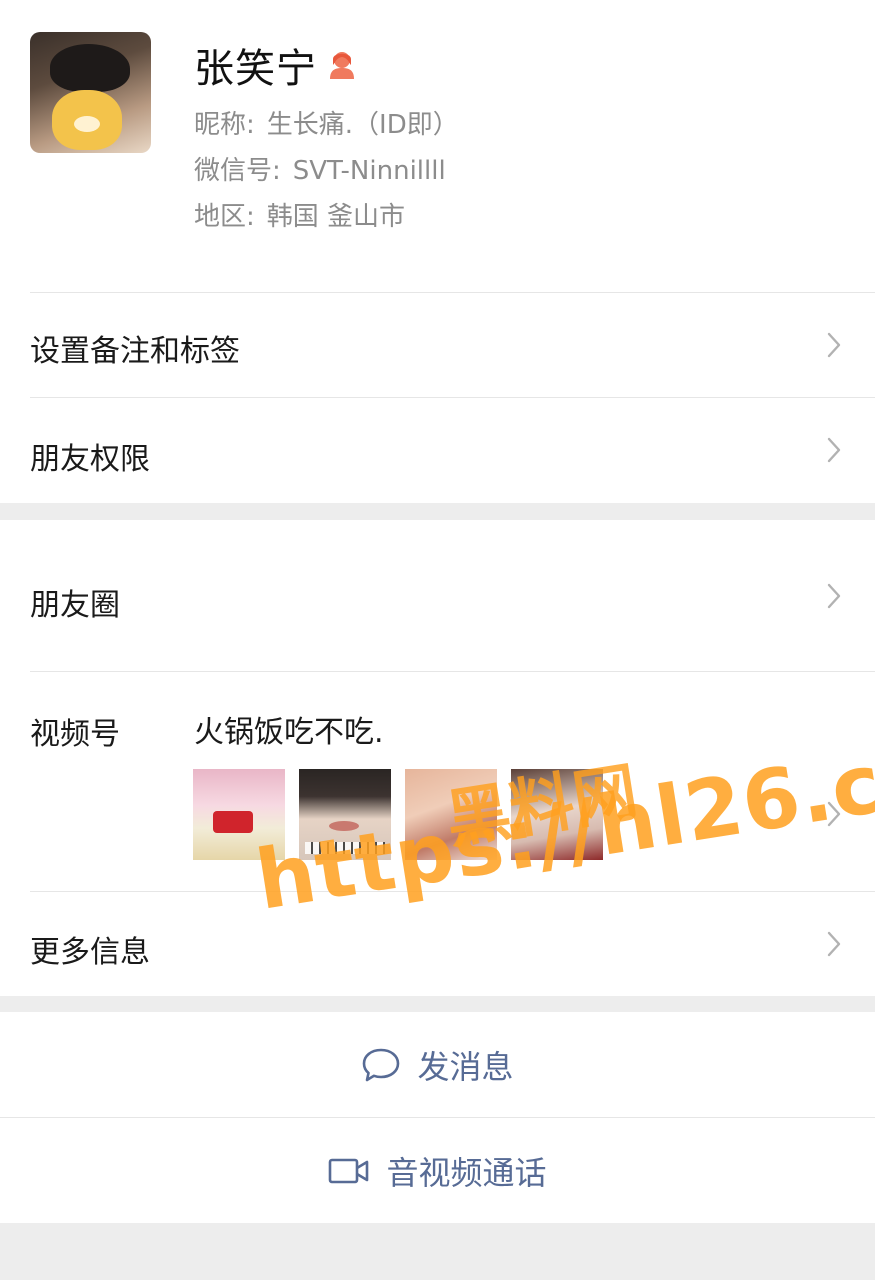 The width and height of the screenshot is (875, 1280). Describe the element at coordinates (90, 952) in the screenshot. I see `more-info-label: 更多信息` at that location.